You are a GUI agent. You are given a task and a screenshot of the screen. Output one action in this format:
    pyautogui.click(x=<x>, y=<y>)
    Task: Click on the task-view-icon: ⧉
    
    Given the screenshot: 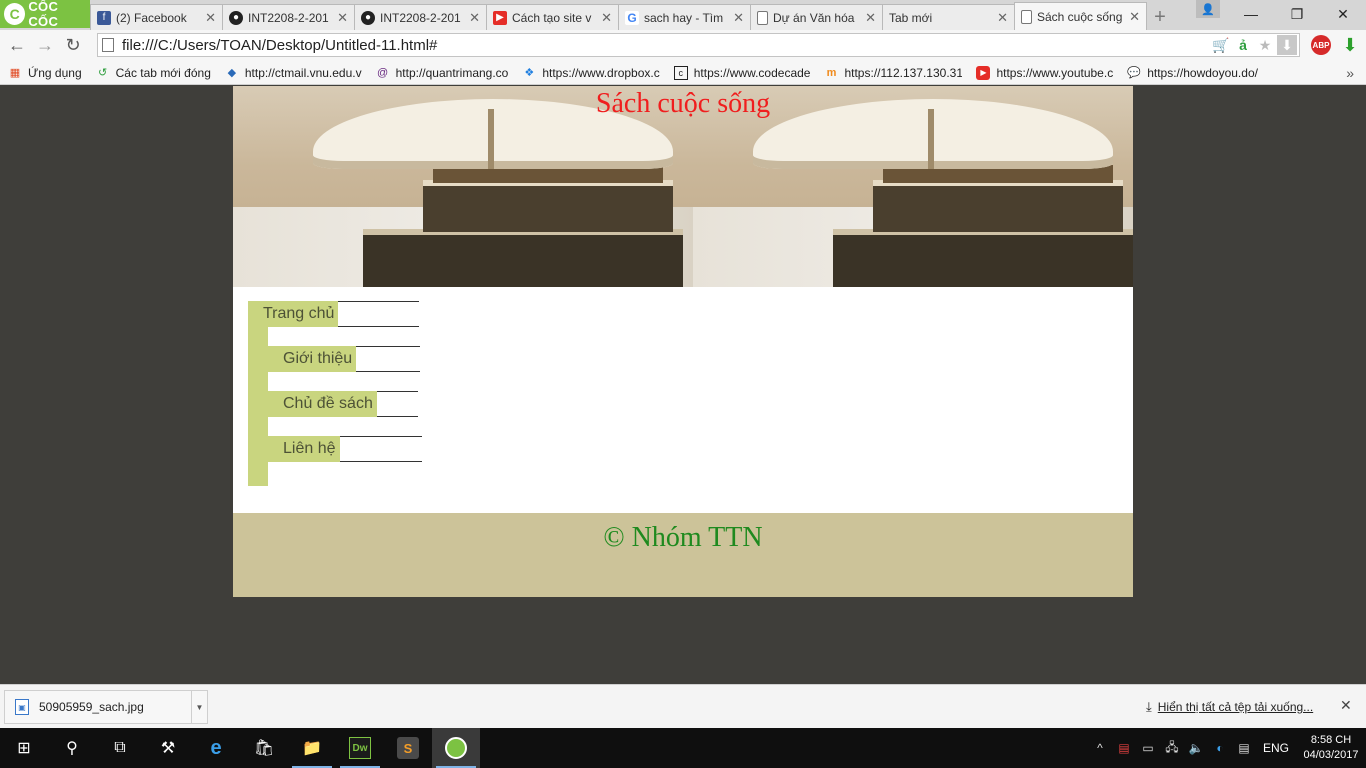 What is the action you would take?
    pyautogui.click(x=120, y=748)
    